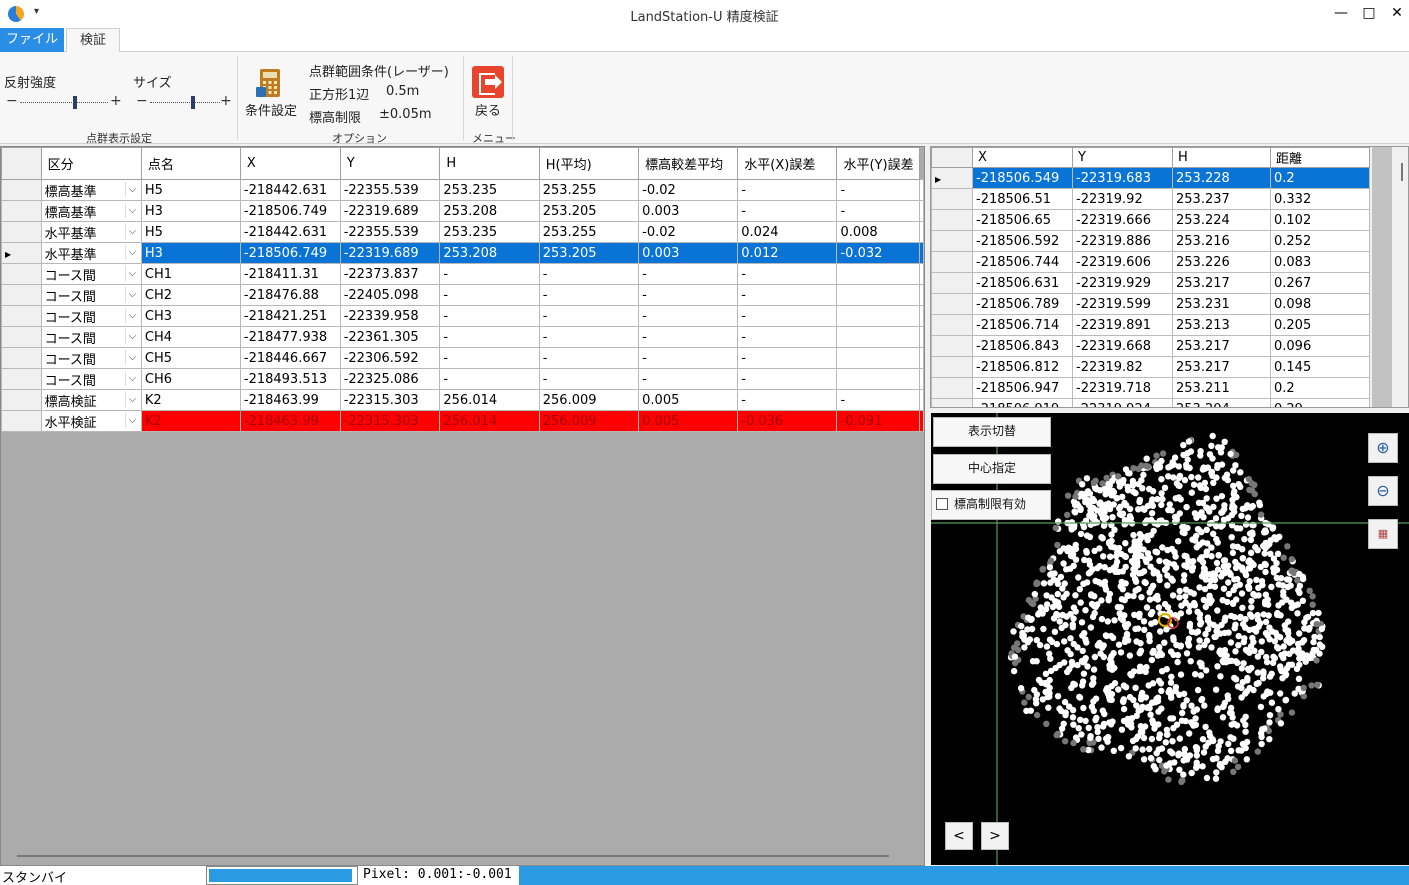 The height and width of the screenshot is (885, 1409). Describe the element at coordinates (1221, 220) in the screenshot. I see `cell-h: 253.224` at that location.